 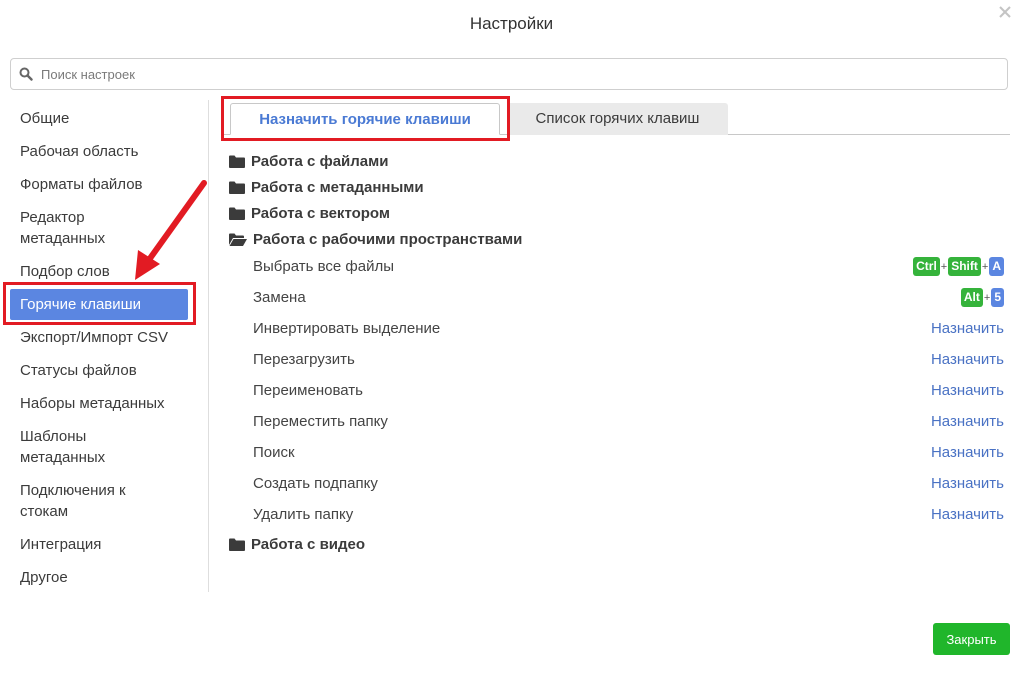 What do you see at coordinates (1005, 12) in the screenshot?
I see `close-icon` at bounding box center [1005, 12].